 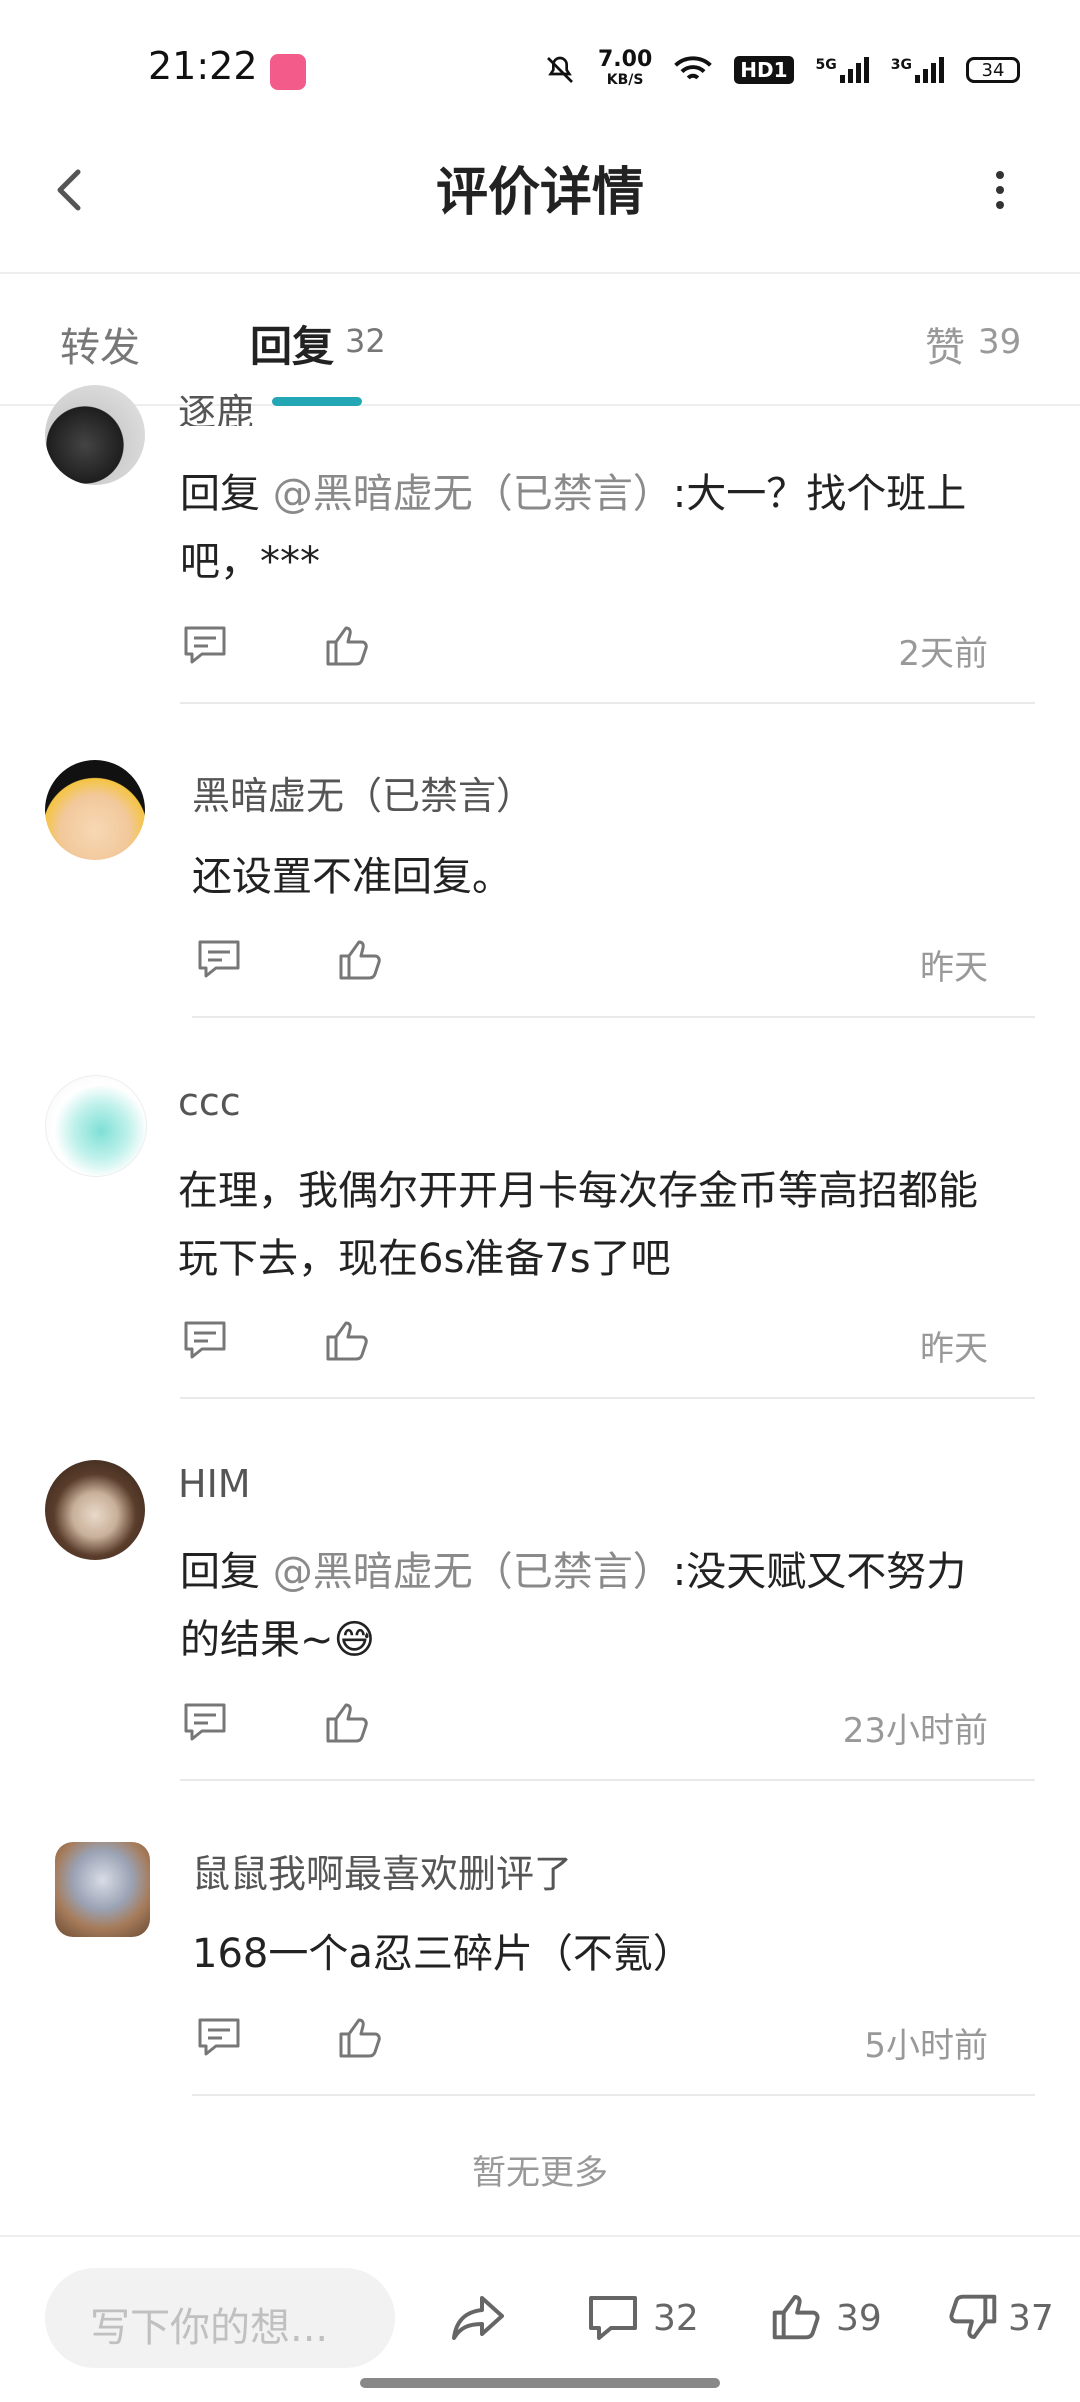 I want to click on status-icons: 7.00 KB/S HD1 5G 3G 34, so click(x=782, y=68).